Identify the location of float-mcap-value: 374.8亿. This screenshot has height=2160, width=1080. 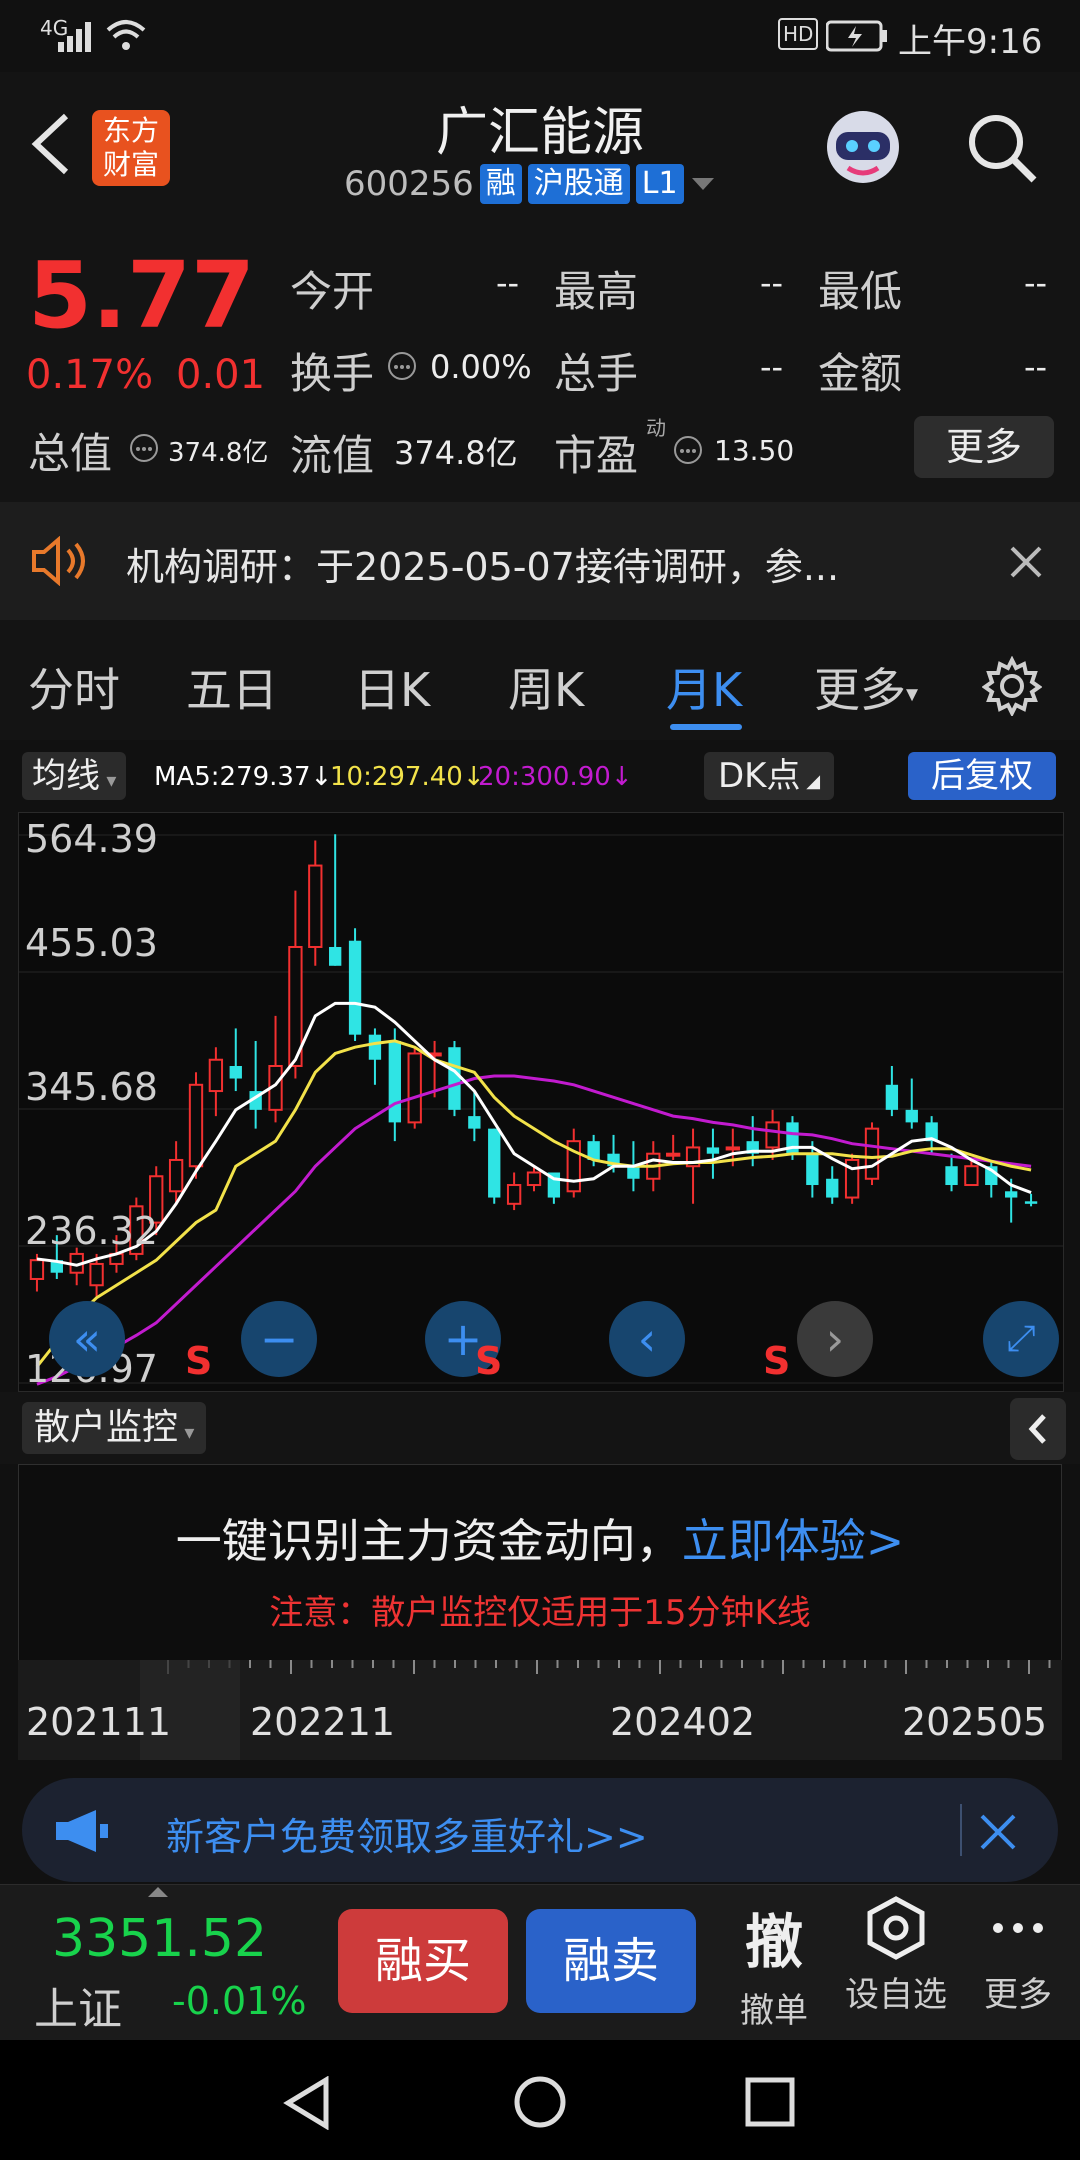
(456, 453).